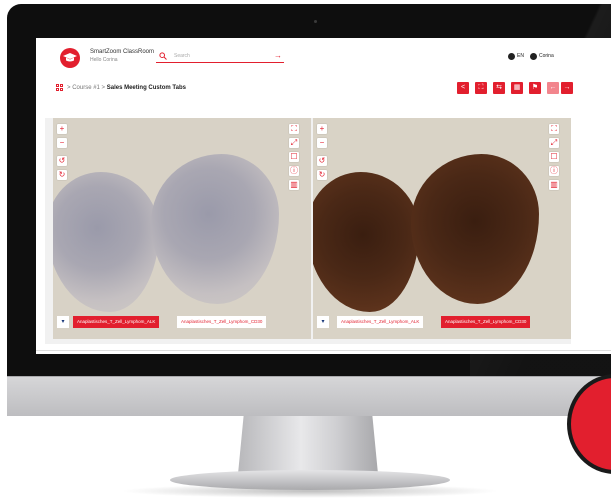  What do you see at coordinates (86, 88) in the screenshot?
I see `breadcrumb-course: Course #1` at bounding box center [86, 88].